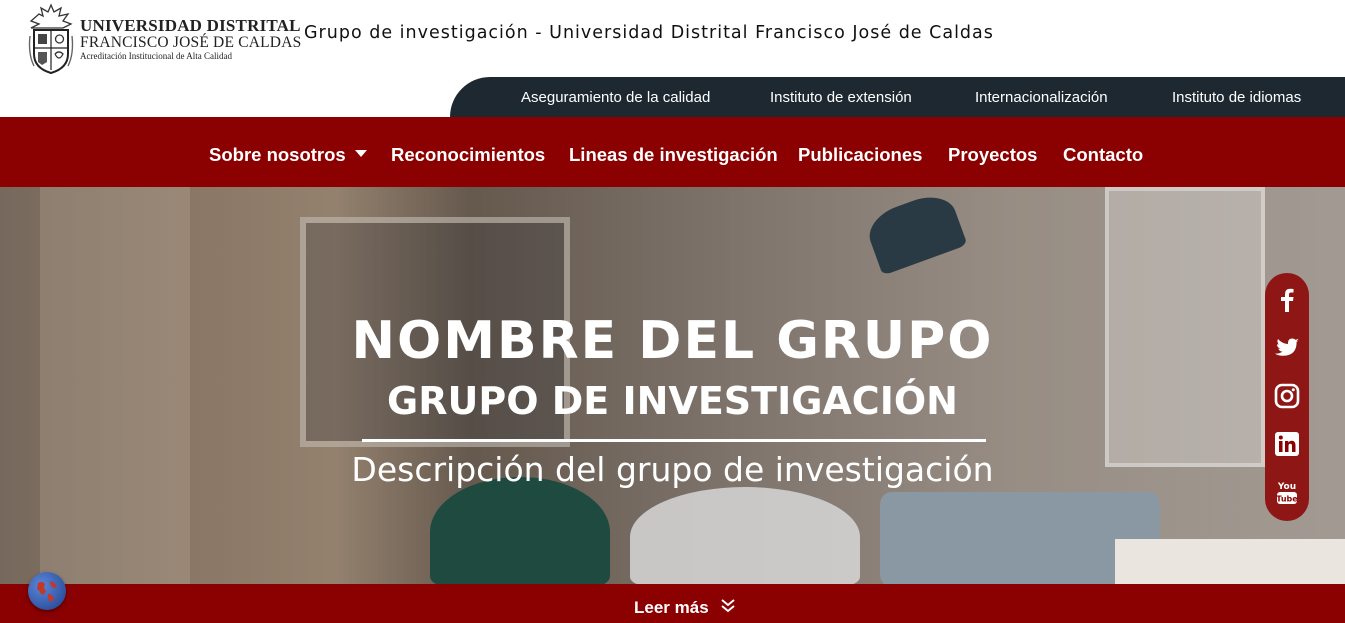 This screenshot has width=1345, height=623. I want to click on nav-proyectos: Proyectos, so click(992, 155).